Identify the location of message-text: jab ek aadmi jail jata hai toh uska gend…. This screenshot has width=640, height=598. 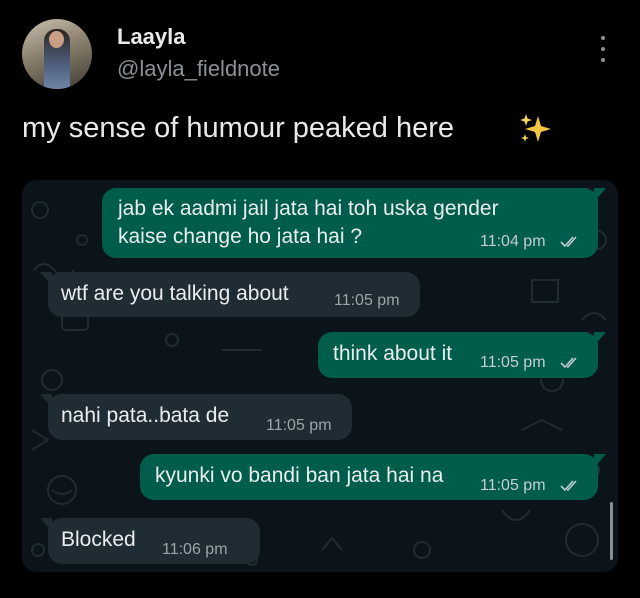
(308, 208).